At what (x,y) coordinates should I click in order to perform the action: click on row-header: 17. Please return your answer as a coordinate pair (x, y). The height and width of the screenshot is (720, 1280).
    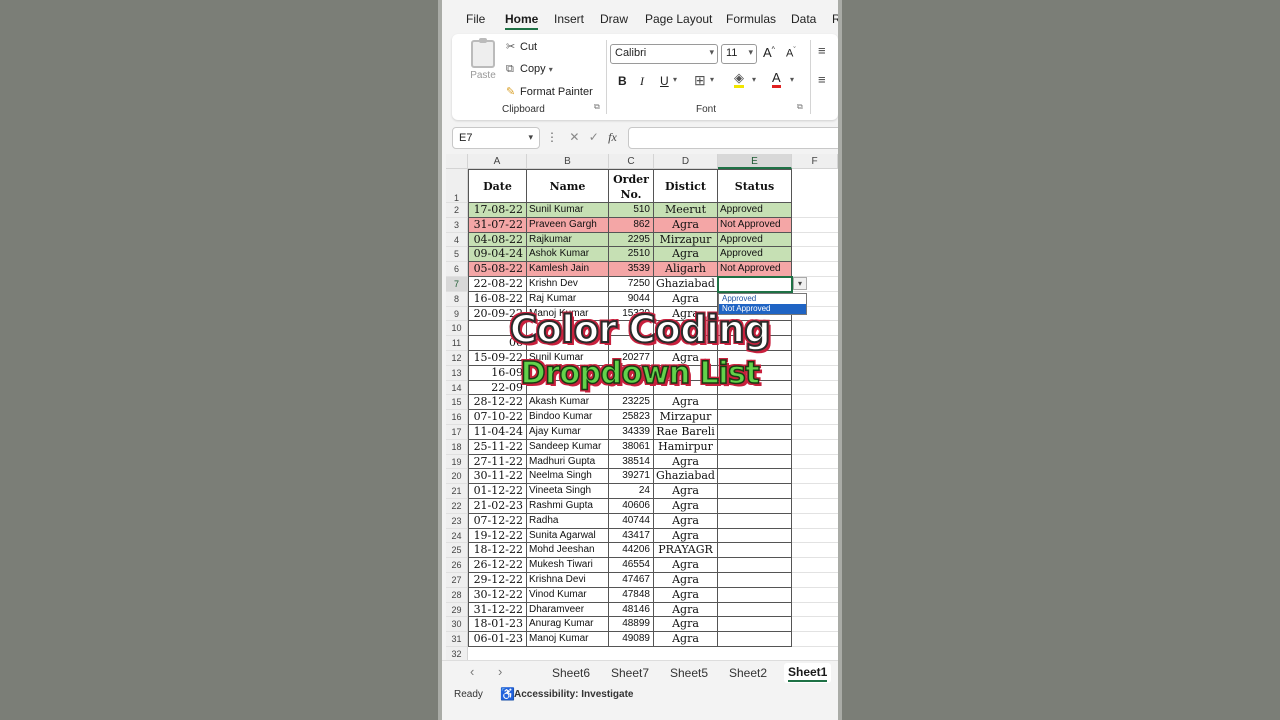
    Looking at the image, I should click on (457, 432).